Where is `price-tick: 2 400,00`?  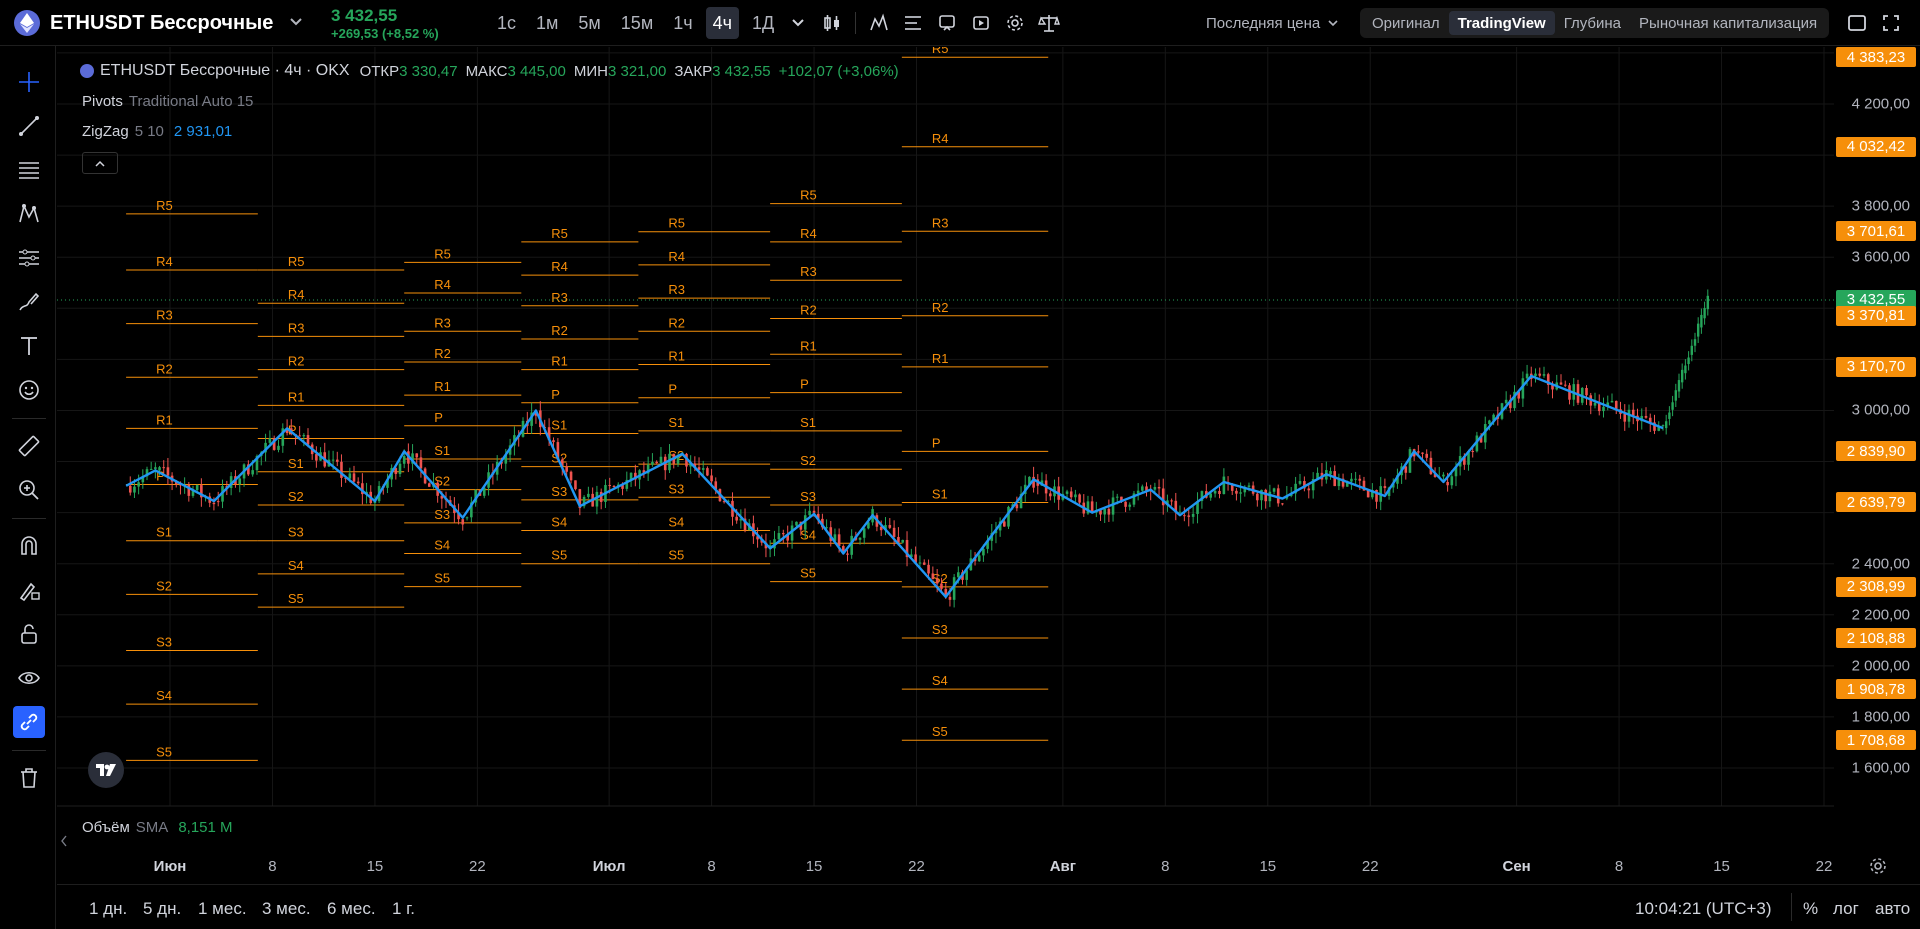 price-tick: 2 400,00 is located at coordinates (1880, 564).